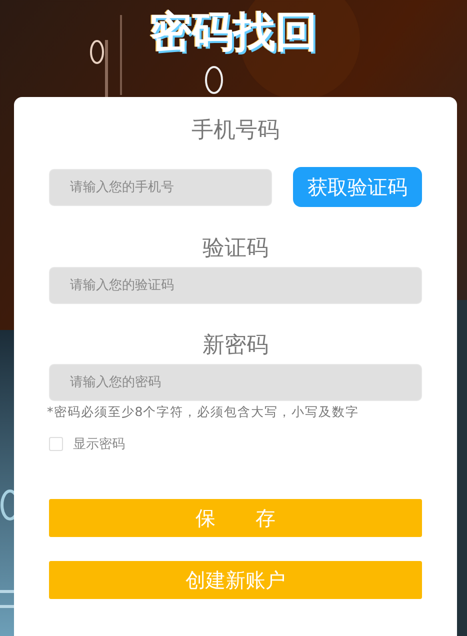 The height and width of the screenshot is (636, 467). I want to click on field-label: 手机号码, so click(236, 131).